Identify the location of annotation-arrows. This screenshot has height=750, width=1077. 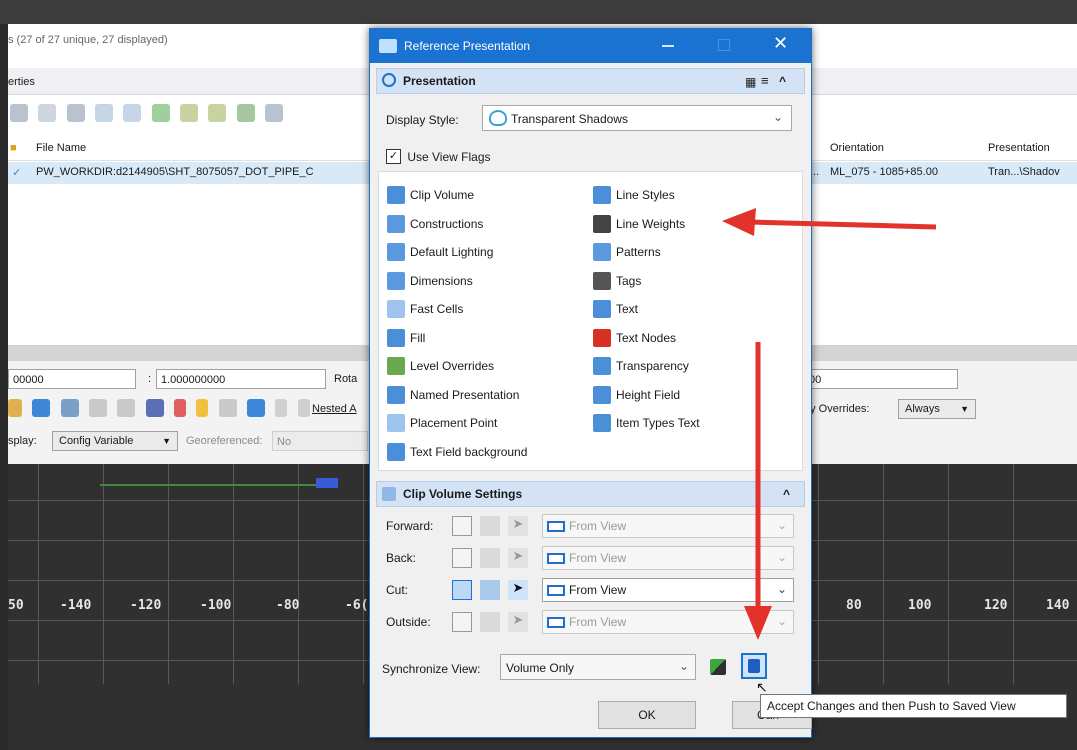
(829, 424).